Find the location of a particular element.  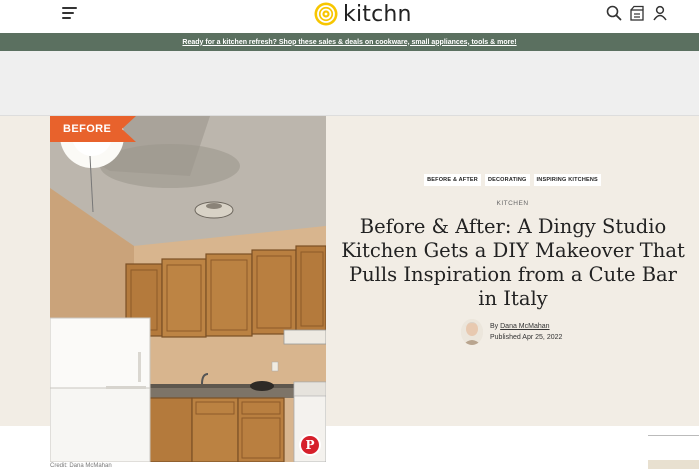

sidebar-block is located at coordinates (673, 464).